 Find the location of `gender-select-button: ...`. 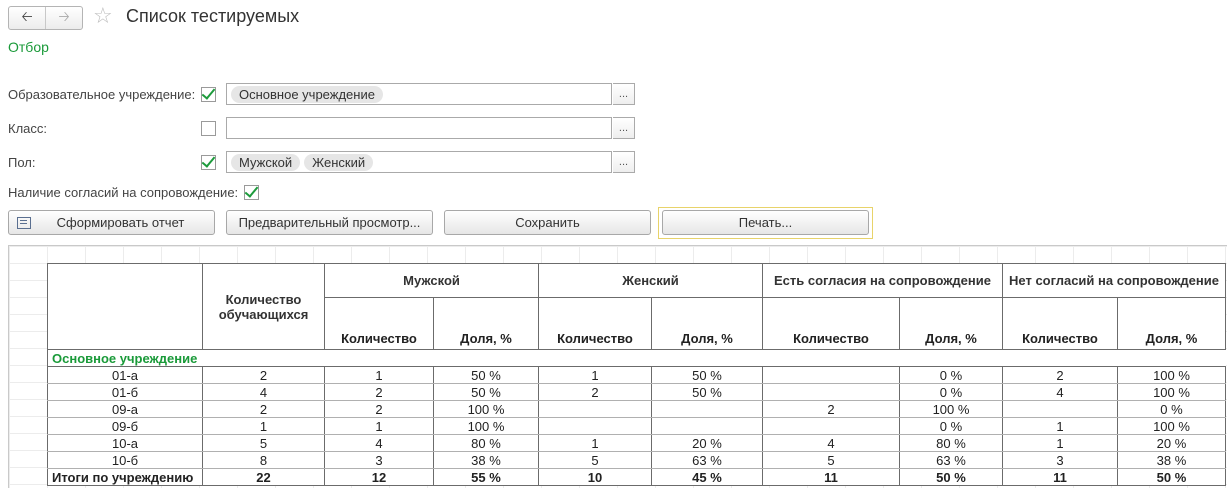

gender-select-button: ... is located at coordinates (624, 162).